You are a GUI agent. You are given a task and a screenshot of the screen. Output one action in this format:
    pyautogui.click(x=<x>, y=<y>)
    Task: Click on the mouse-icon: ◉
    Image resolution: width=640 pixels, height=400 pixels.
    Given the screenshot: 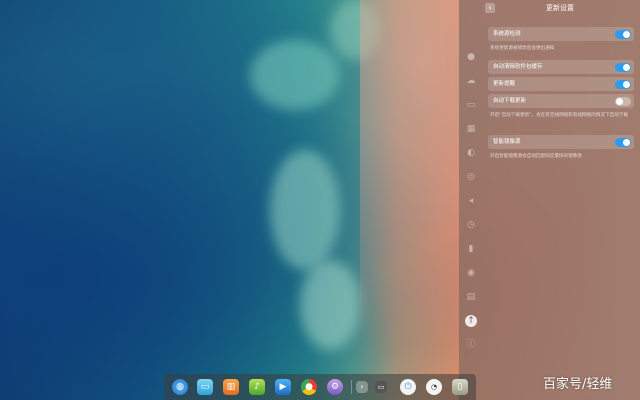 What is the action you would take?
    pyautogui.click(x=471, y=273)
    